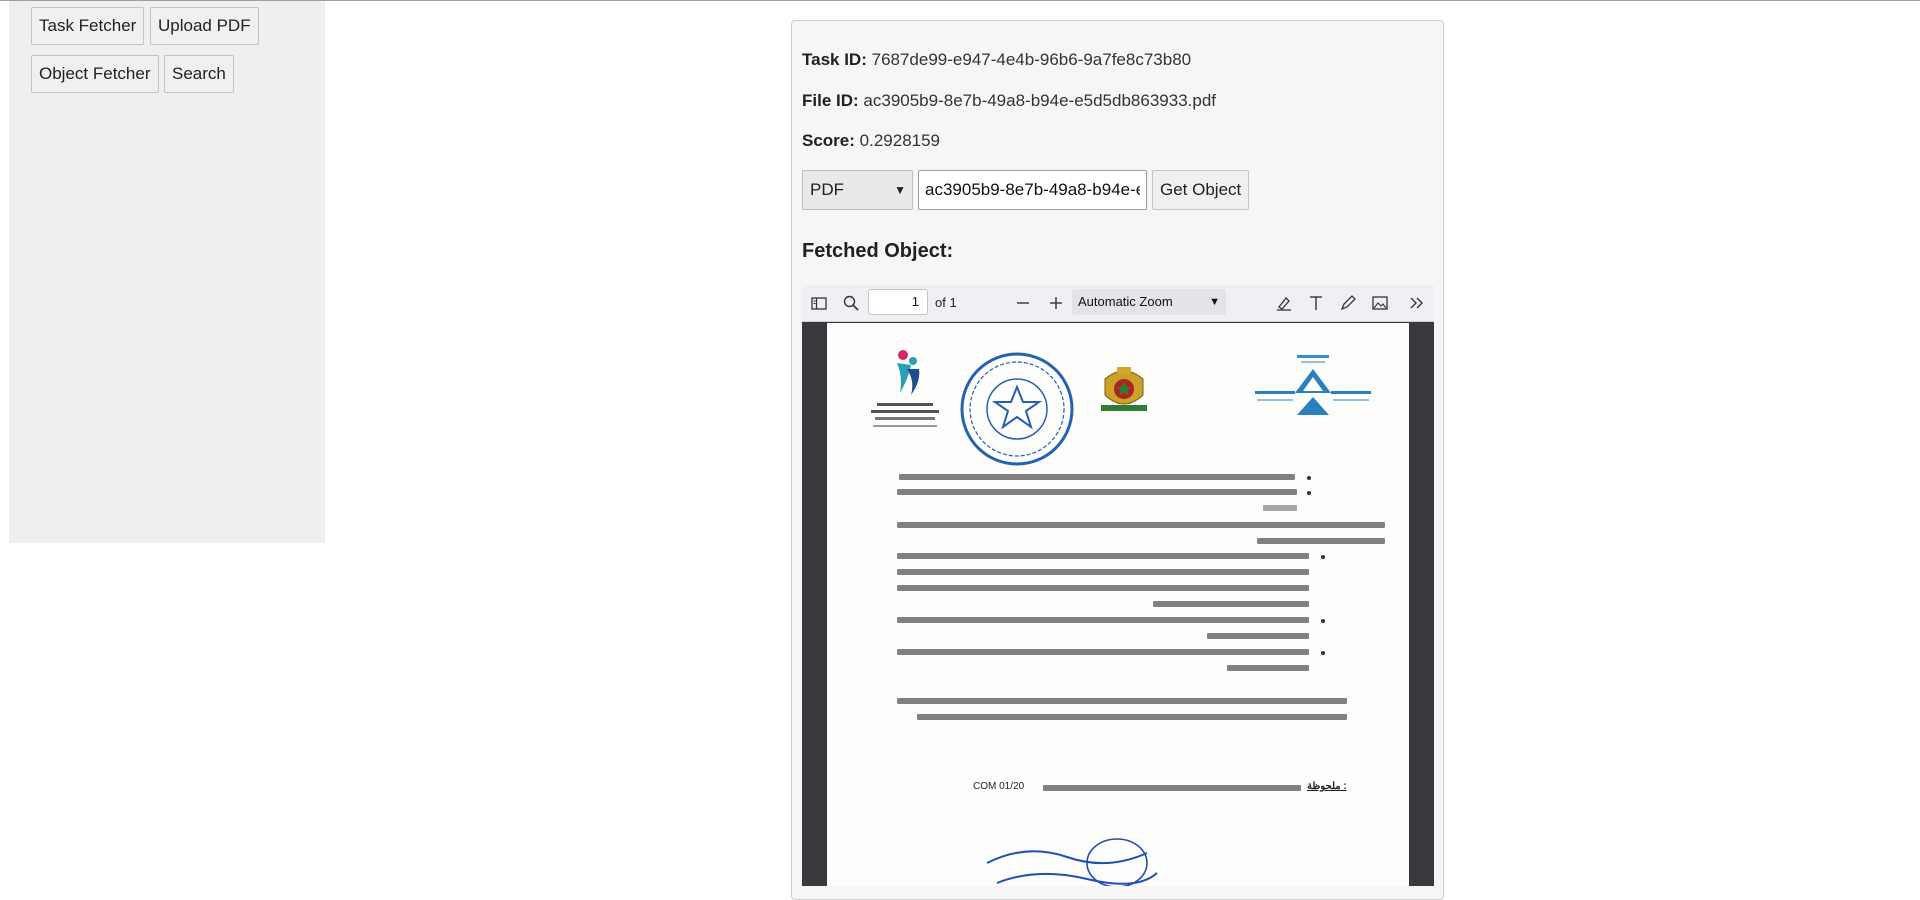 The height and width of the screenshot is (900, 1920). What do you see at coordinates (819, 303) in the screenshot?
I see `sidebar-toggle-icon` at bounding box center [819, 303].